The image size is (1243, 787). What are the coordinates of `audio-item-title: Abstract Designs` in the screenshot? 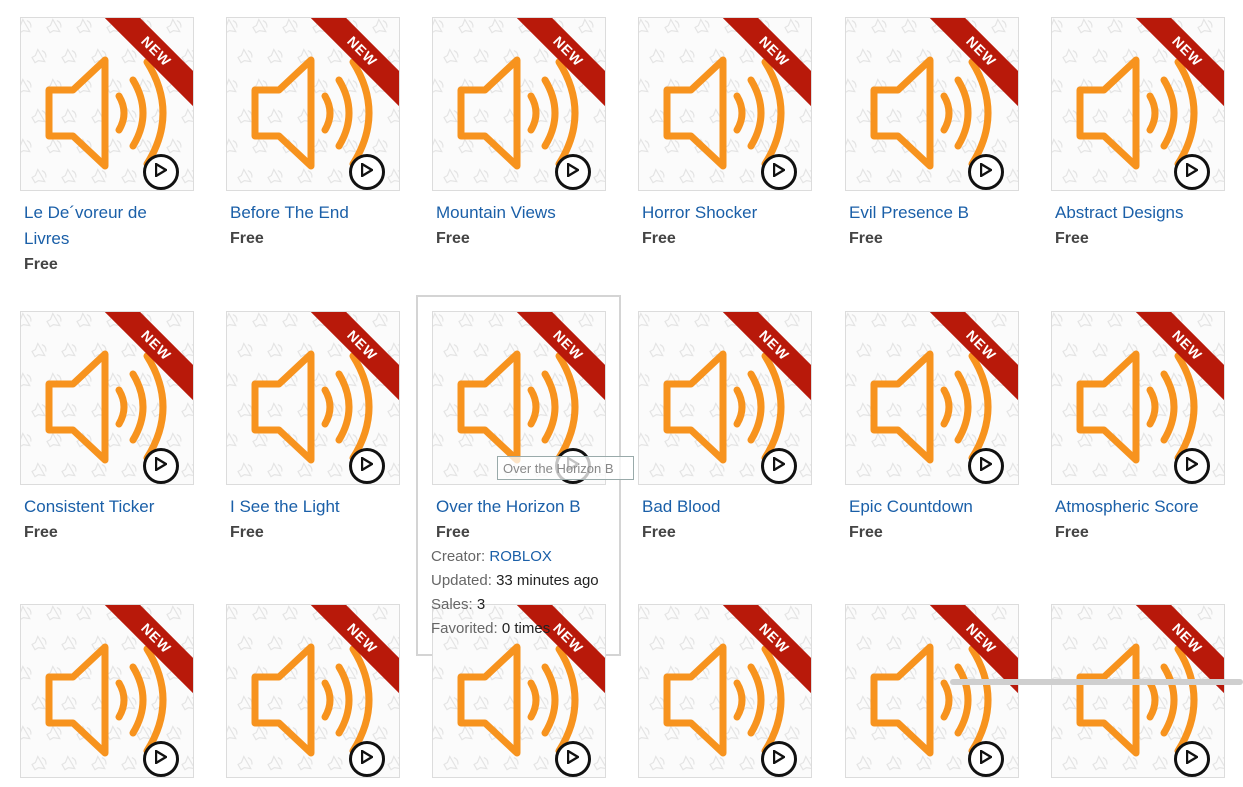 It's located at (1138, 213).